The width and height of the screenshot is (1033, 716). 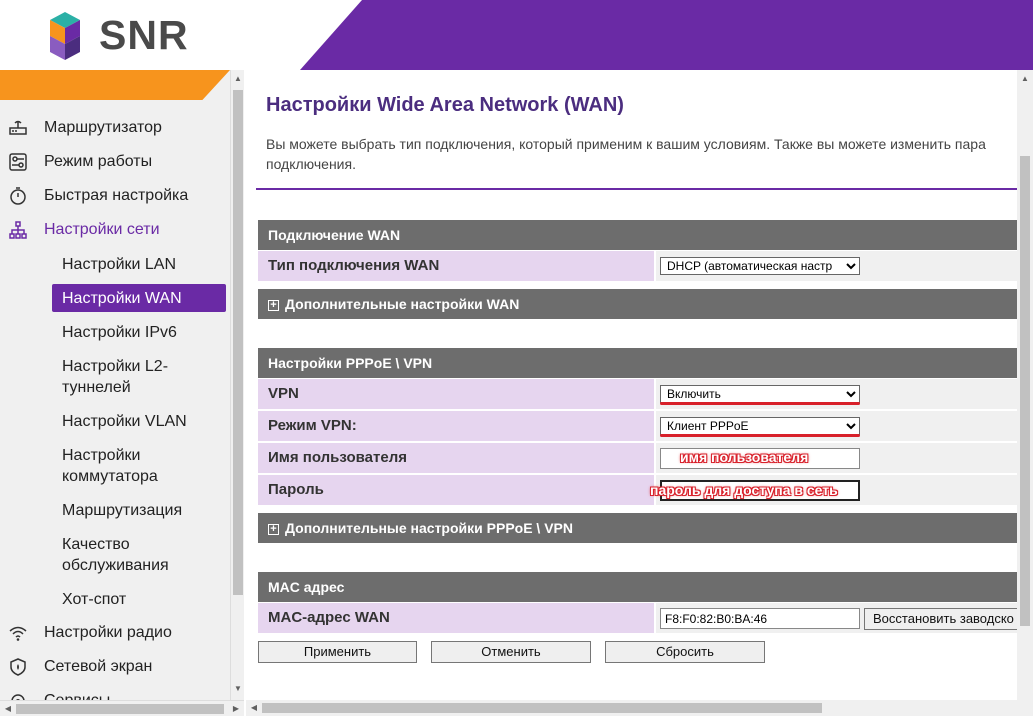 I want to click on row-vpn-mode: Режим VPN: Клиент PPPoE, so click(x=637, y=426).